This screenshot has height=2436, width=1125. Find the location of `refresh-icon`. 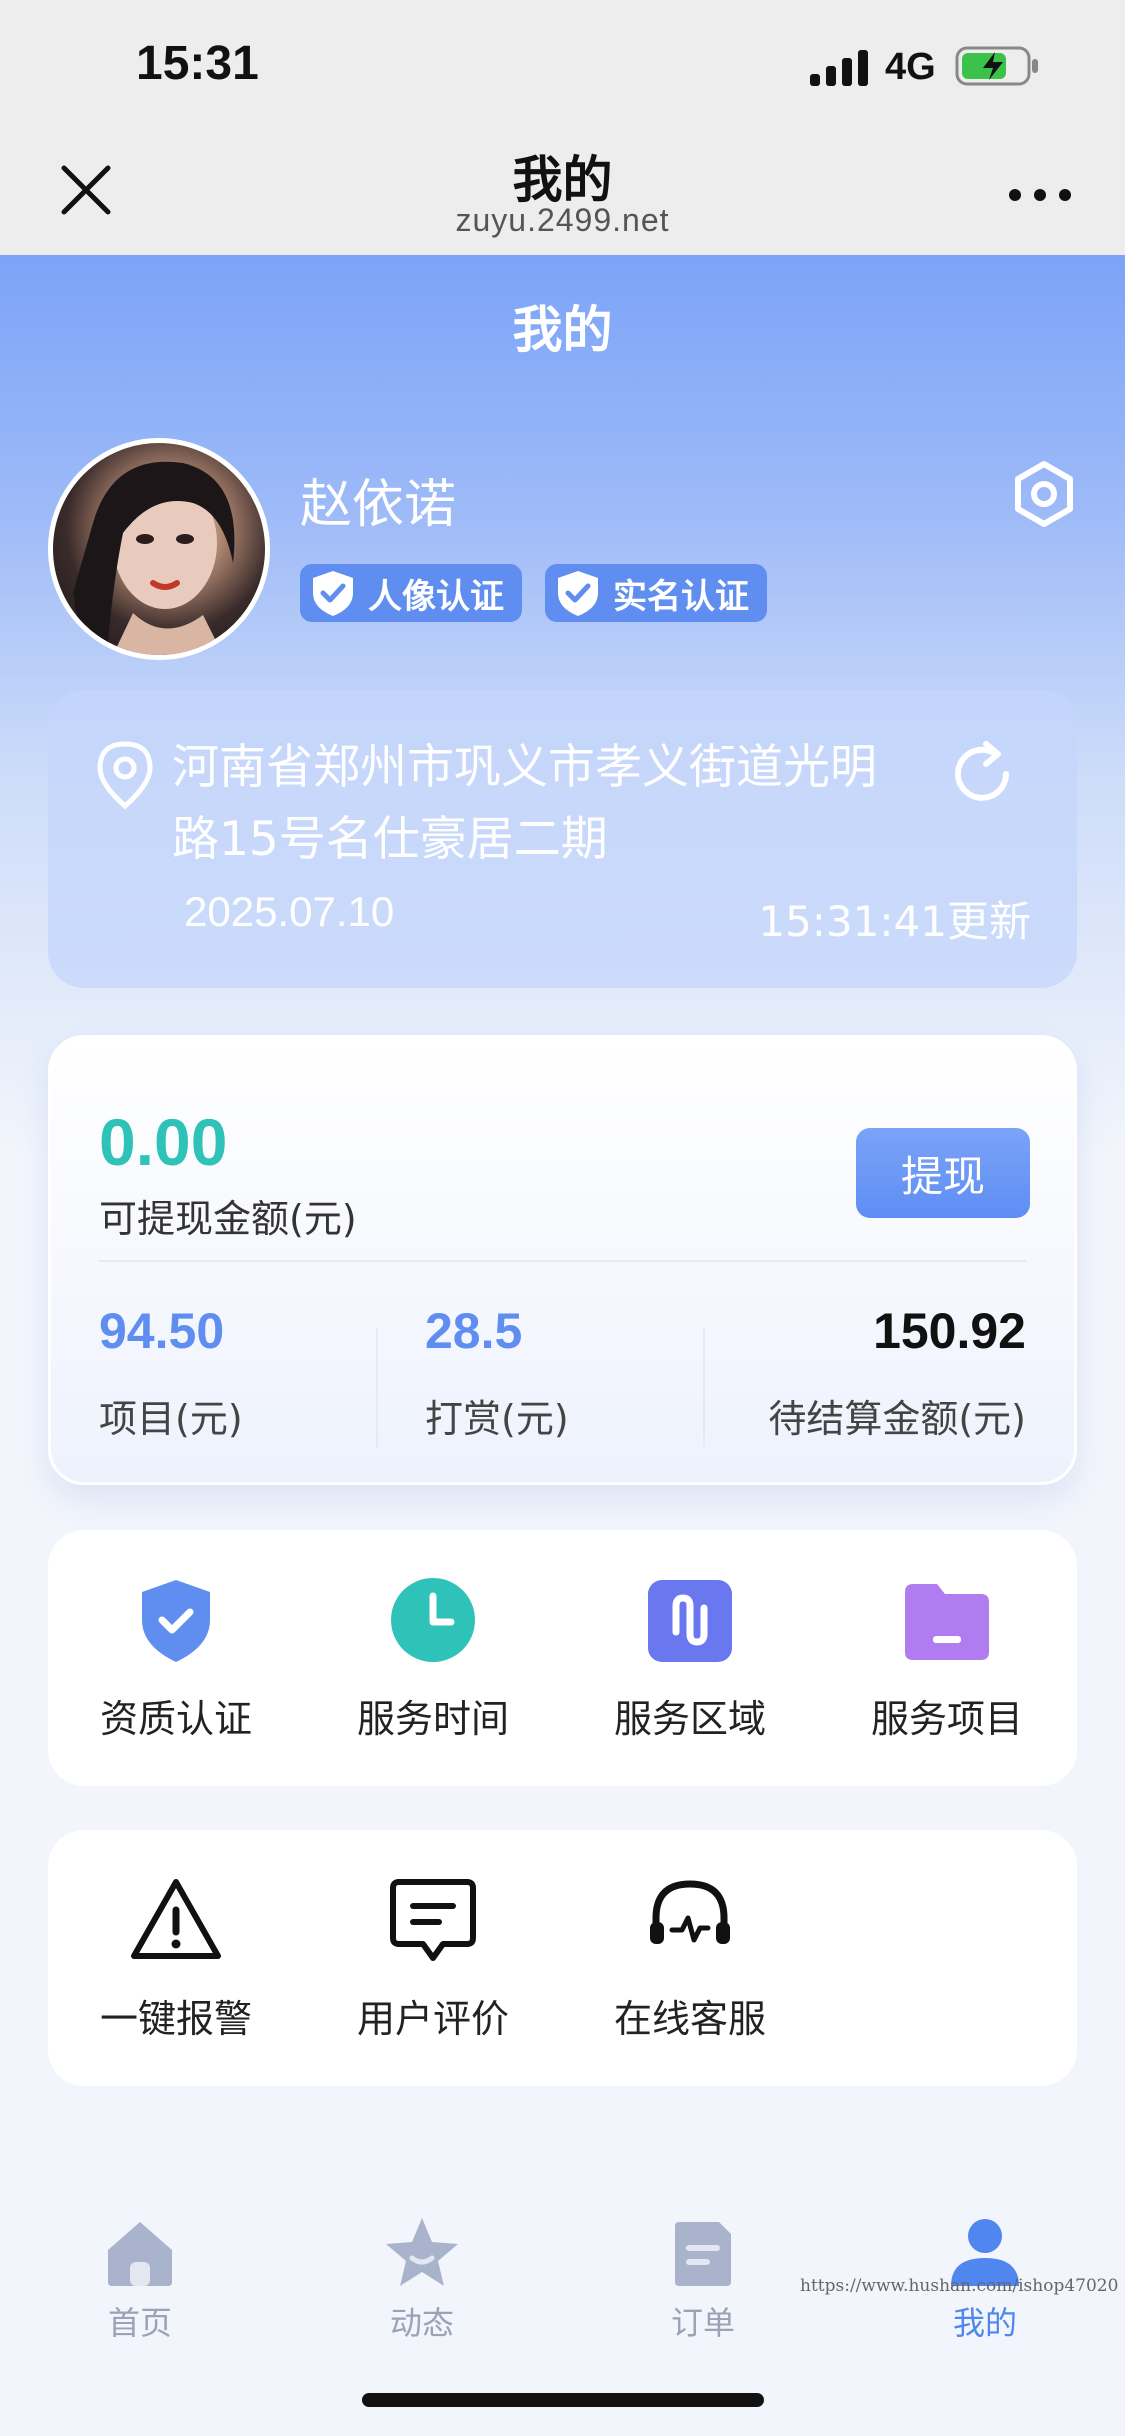

refresh-icon is located at coordinates (982, 774).